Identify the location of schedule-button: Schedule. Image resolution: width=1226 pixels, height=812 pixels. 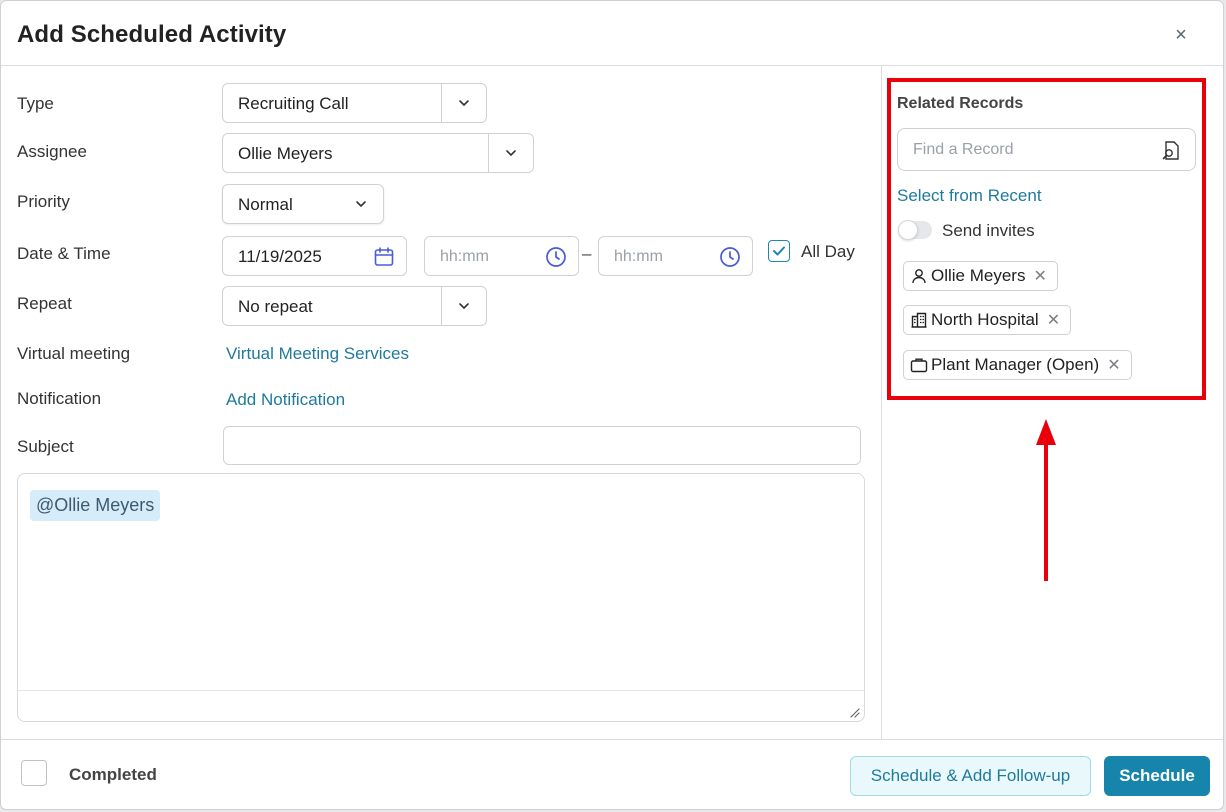
(1157, 776).